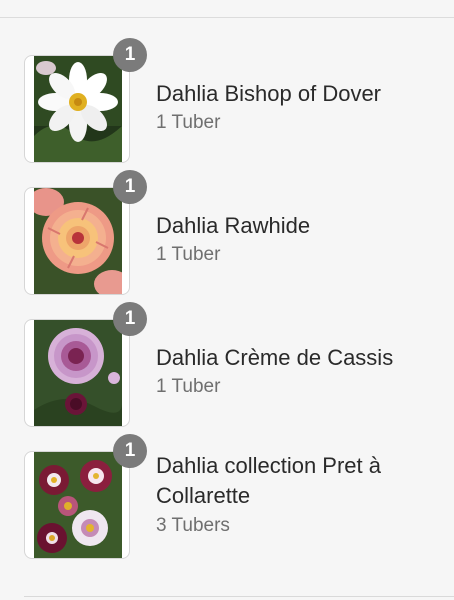 The image size is (454, 600). What do you see at coordinates (301, 481) in the screenshot?
I see `product-name: Dahlia collection Pret à Collarette` at bounding box center [301, 481].